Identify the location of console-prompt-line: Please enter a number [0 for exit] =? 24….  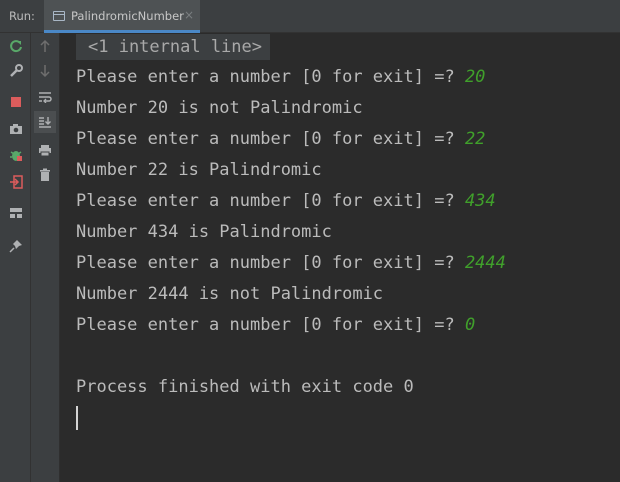
(291, 263).